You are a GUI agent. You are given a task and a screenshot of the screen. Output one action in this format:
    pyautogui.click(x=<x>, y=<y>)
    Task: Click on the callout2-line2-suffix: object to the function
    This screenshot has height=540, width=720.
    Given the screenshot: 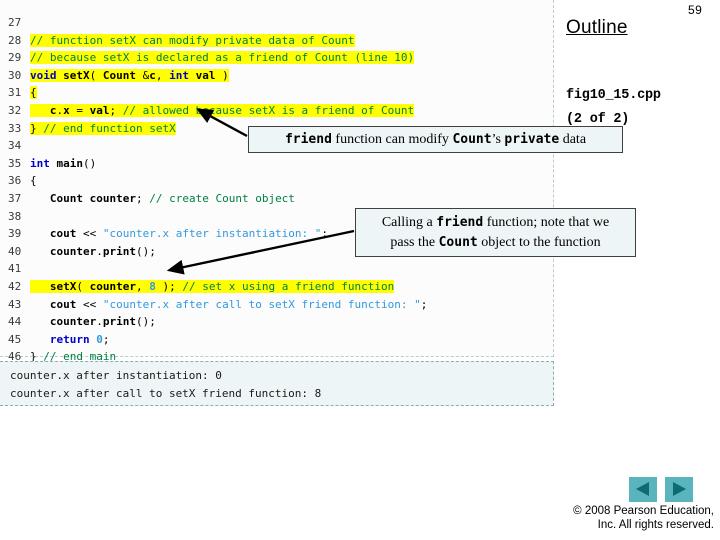 What is the action you would take?
    pyautogui.click(x=539, y=242)
    